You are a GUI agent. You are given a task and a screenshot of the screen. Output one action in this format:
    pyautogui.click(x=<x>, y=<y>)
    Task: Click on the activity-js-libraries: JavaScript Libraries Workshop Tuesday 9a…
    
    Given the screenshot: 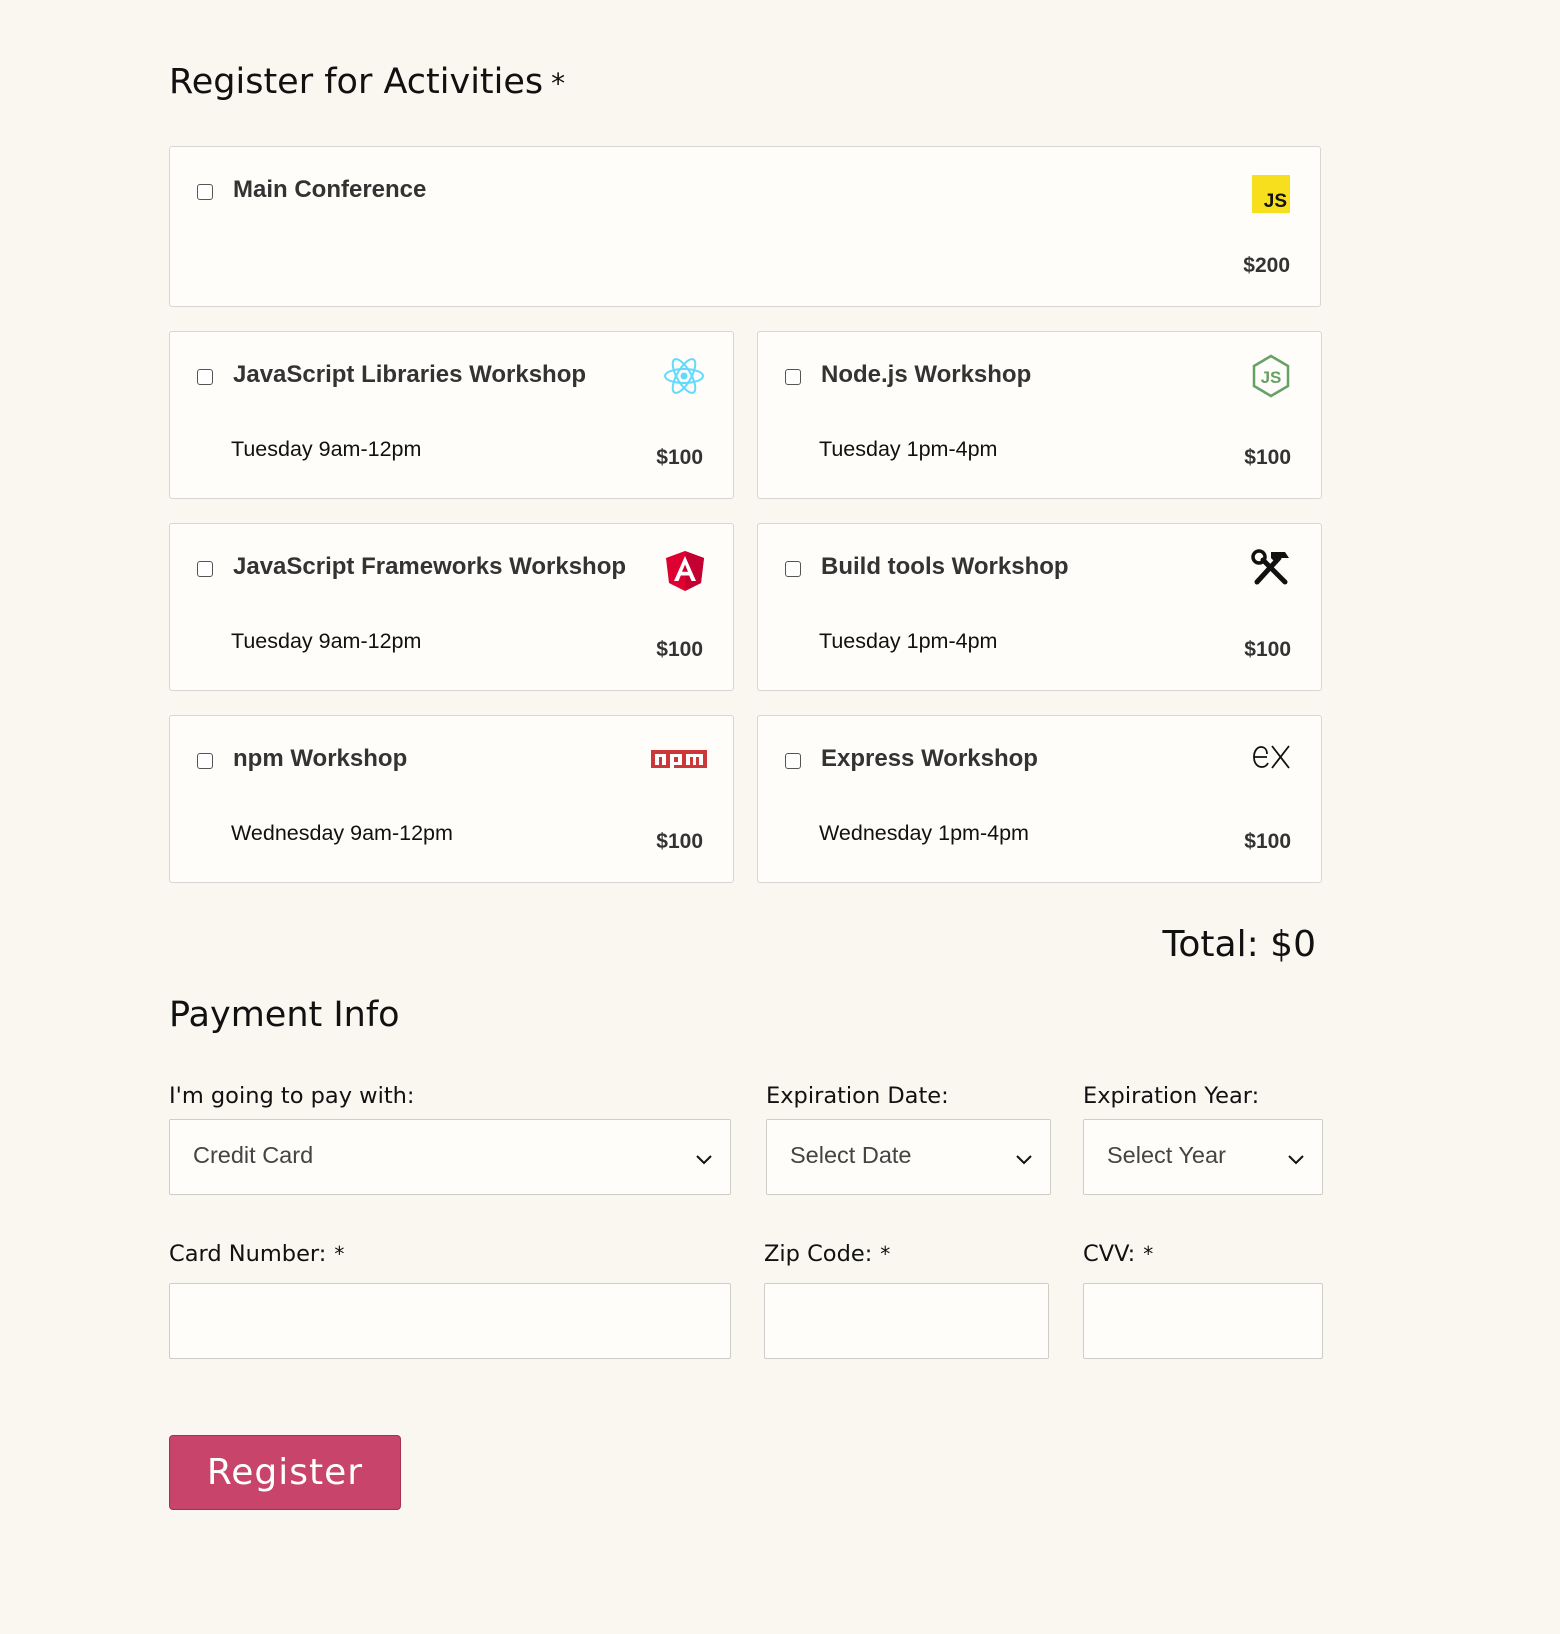 What is the action you would take?
    pyautogui.click(x=451, y=415)
    